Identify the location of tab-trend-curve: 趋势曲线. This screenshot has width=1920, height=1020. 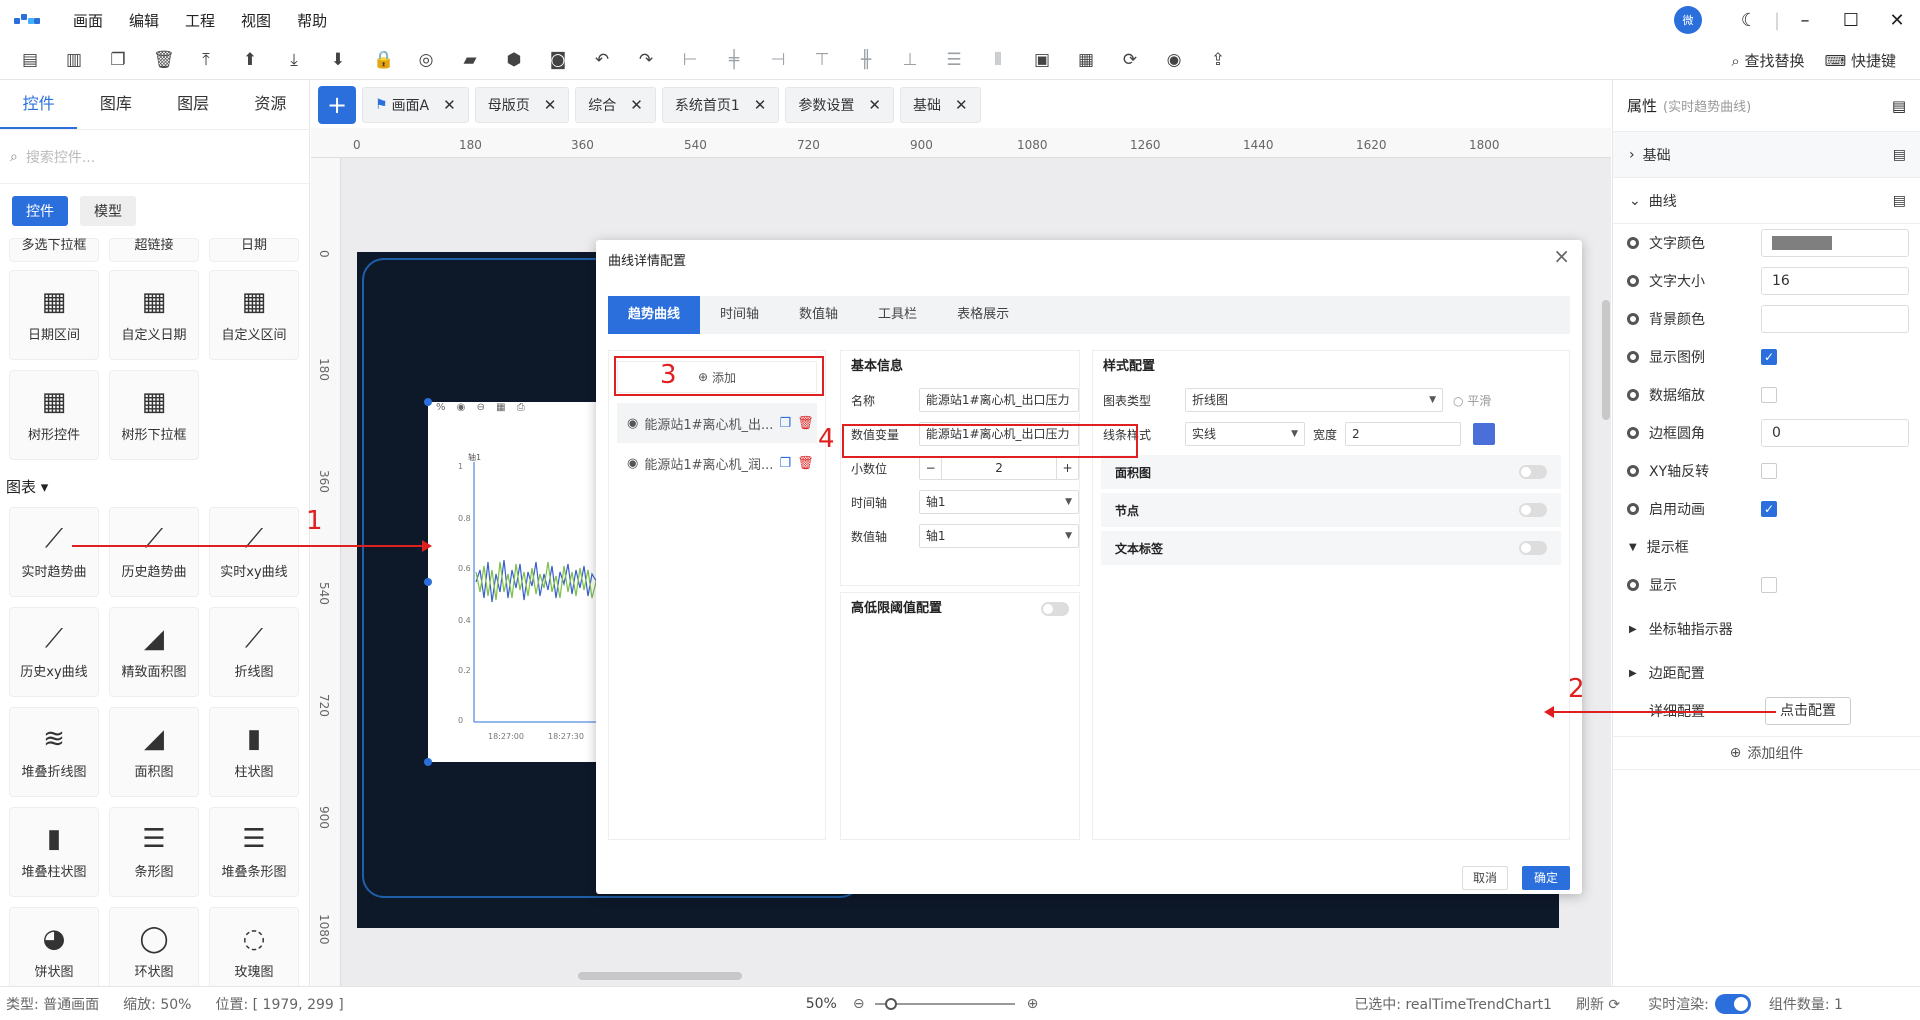
(654, 315).